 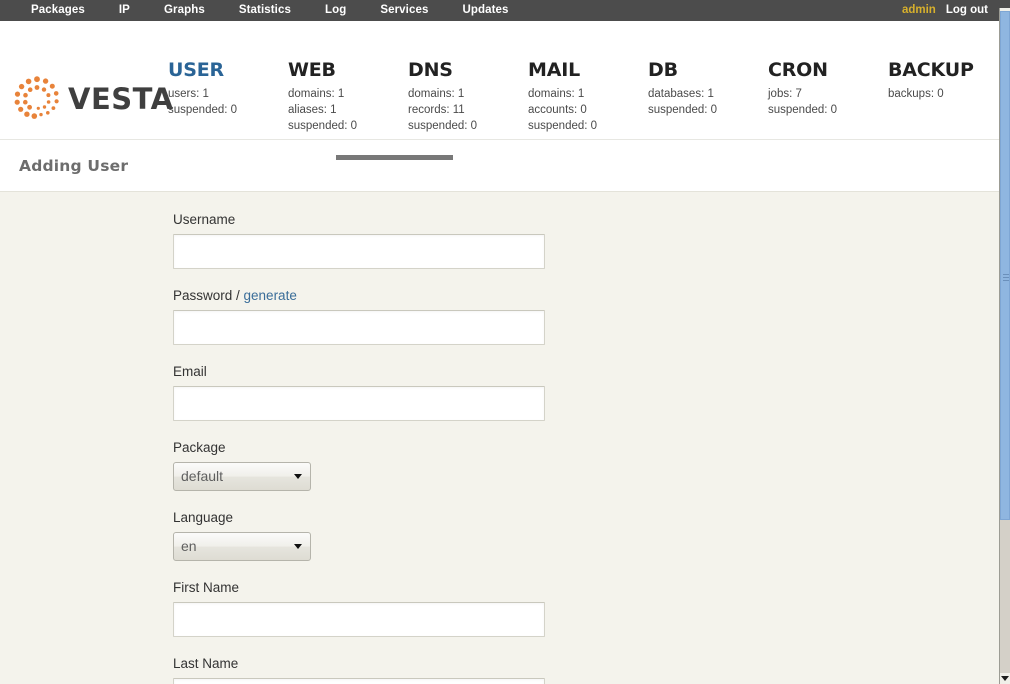 What do you see at coordinates (554, 70) in the screenshot?
I see `module-title-mail: MAIL` at bounding box center [554, 70].